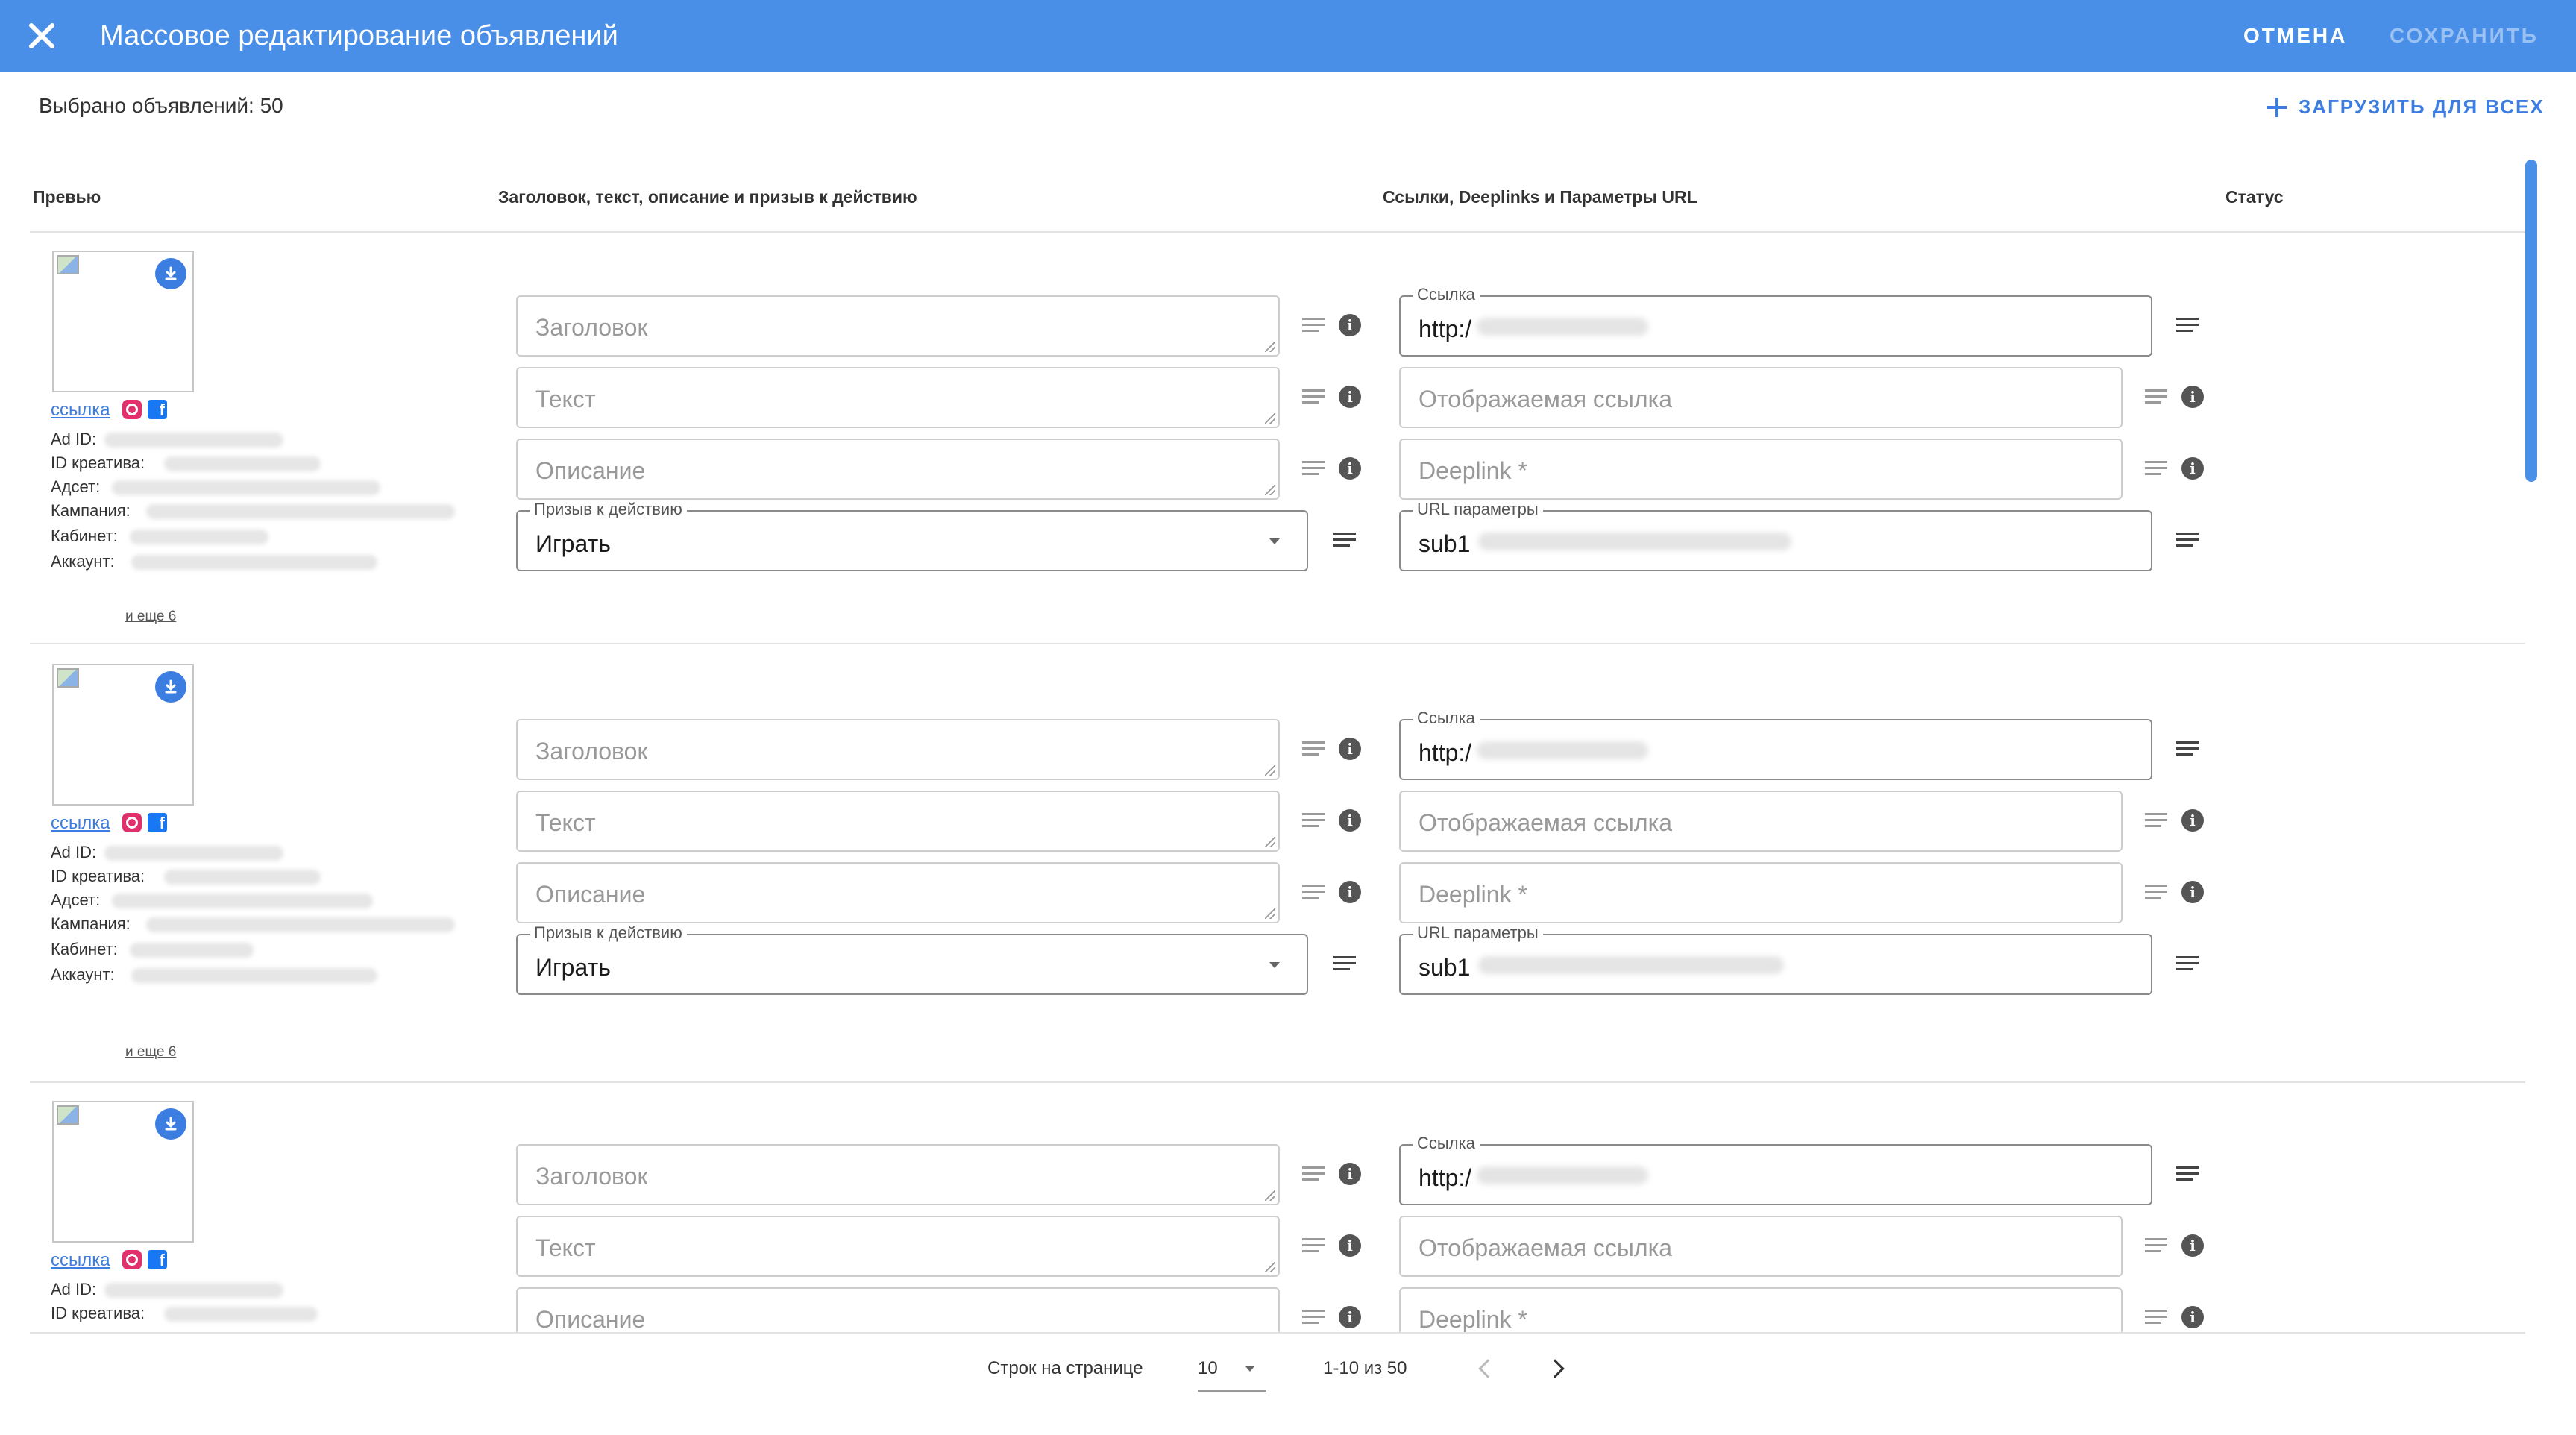 The width and height of the screenshot is (2576, 1435). I want to click on chevron-down-icon, so click(1250, 1369).